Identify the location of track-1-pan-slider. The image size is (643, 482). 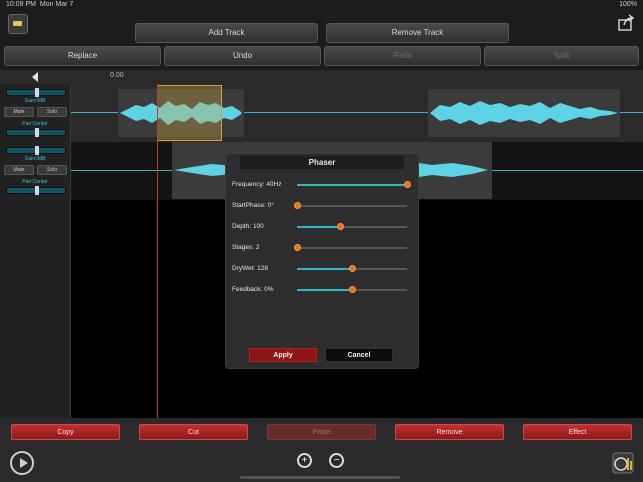
(36, 132).